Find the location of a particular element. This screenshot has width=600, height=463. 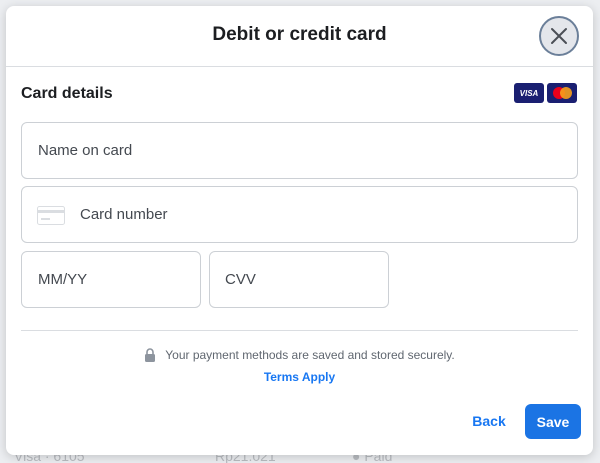

mastercard-orange-circle is located at coordinates (566, 93).